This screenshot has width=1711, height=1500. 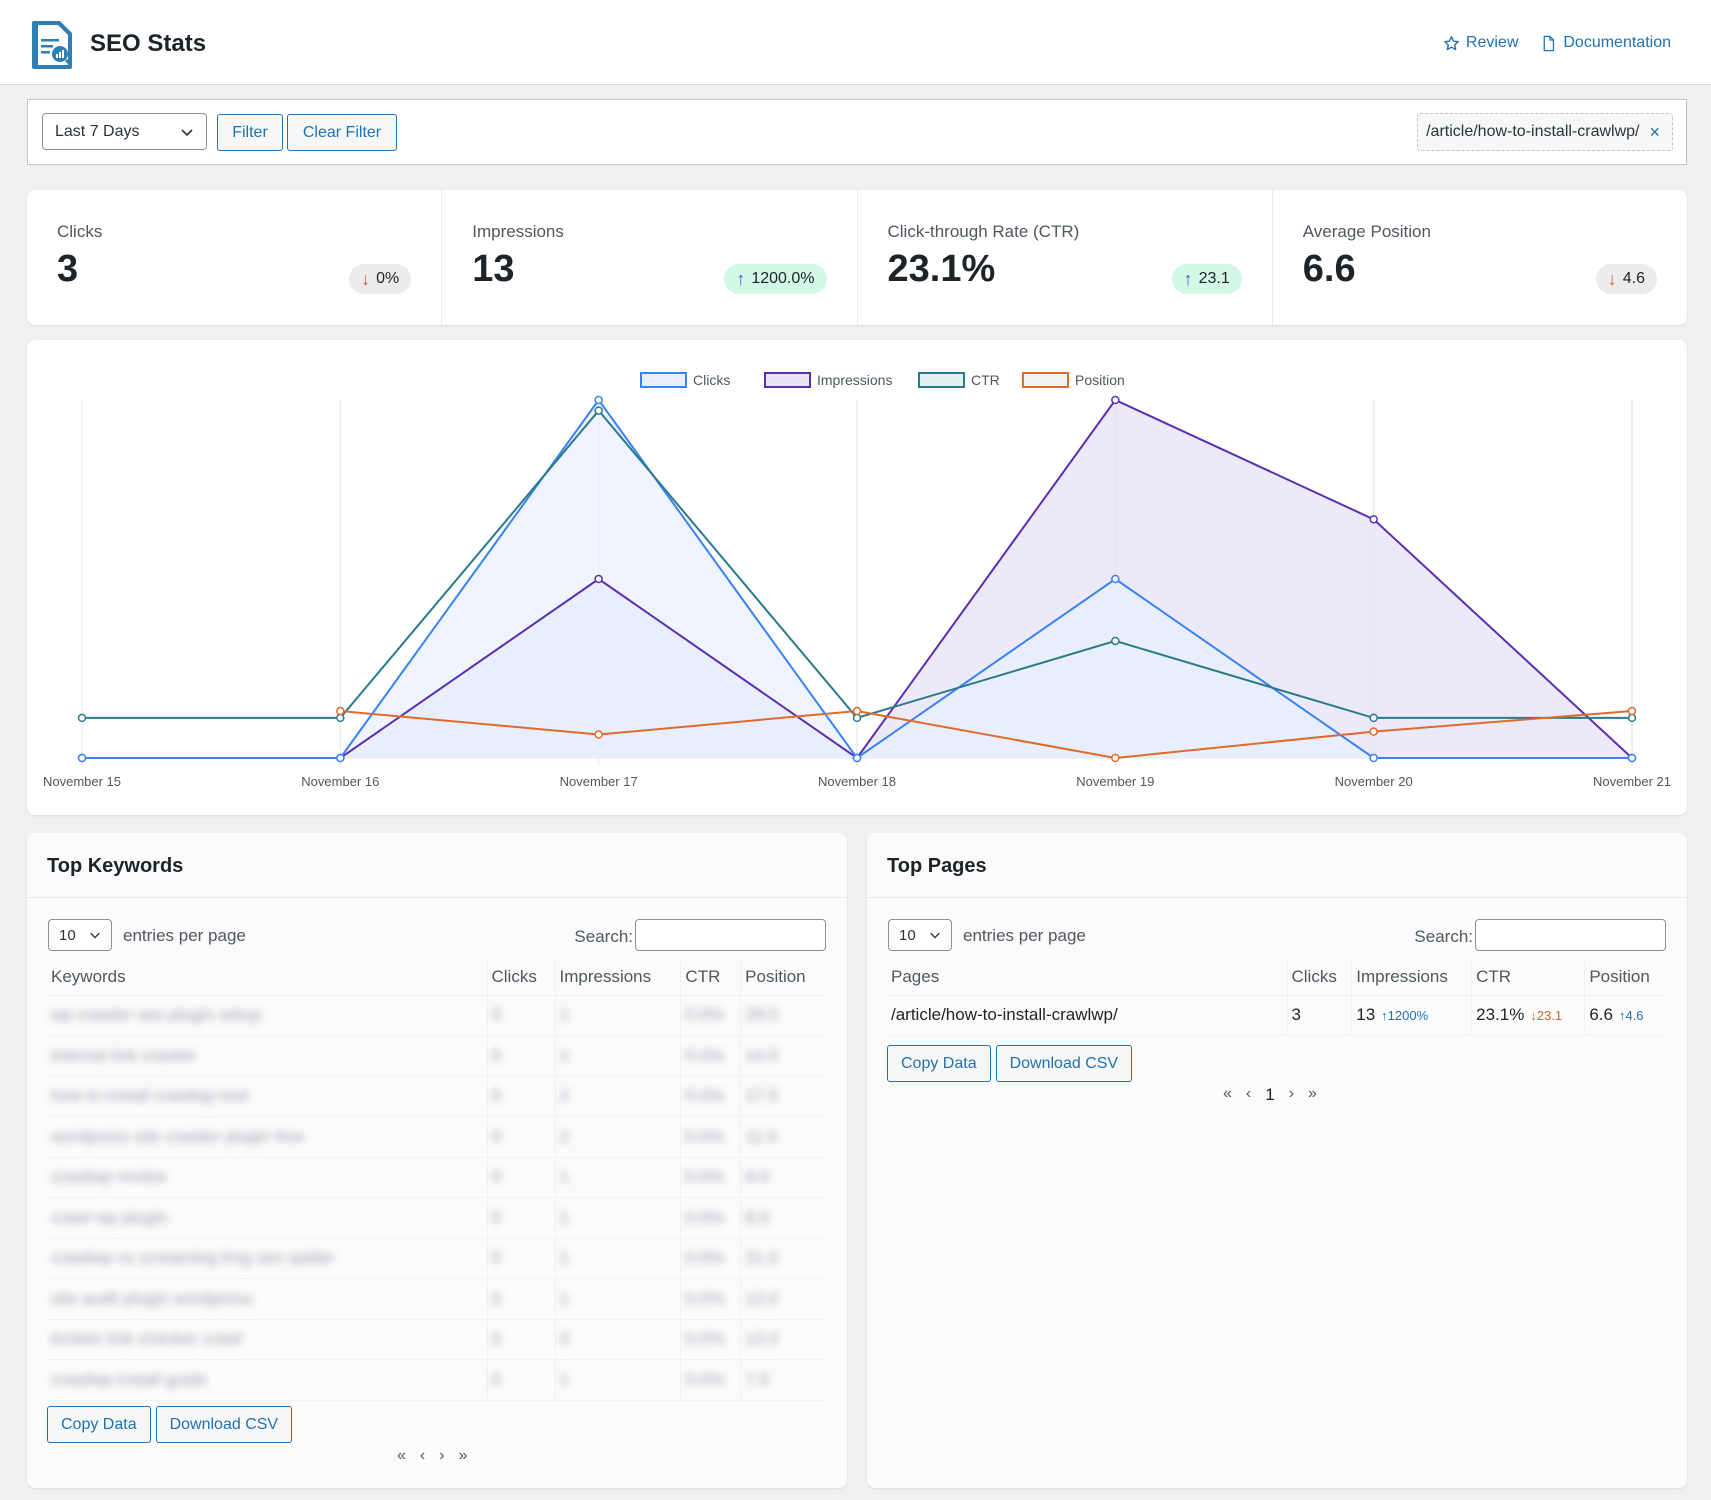 What do you see at coordinates (783, 1137) in the screenshot?
I see `position-cell: 11.5` at bounding box center [783, 1137].